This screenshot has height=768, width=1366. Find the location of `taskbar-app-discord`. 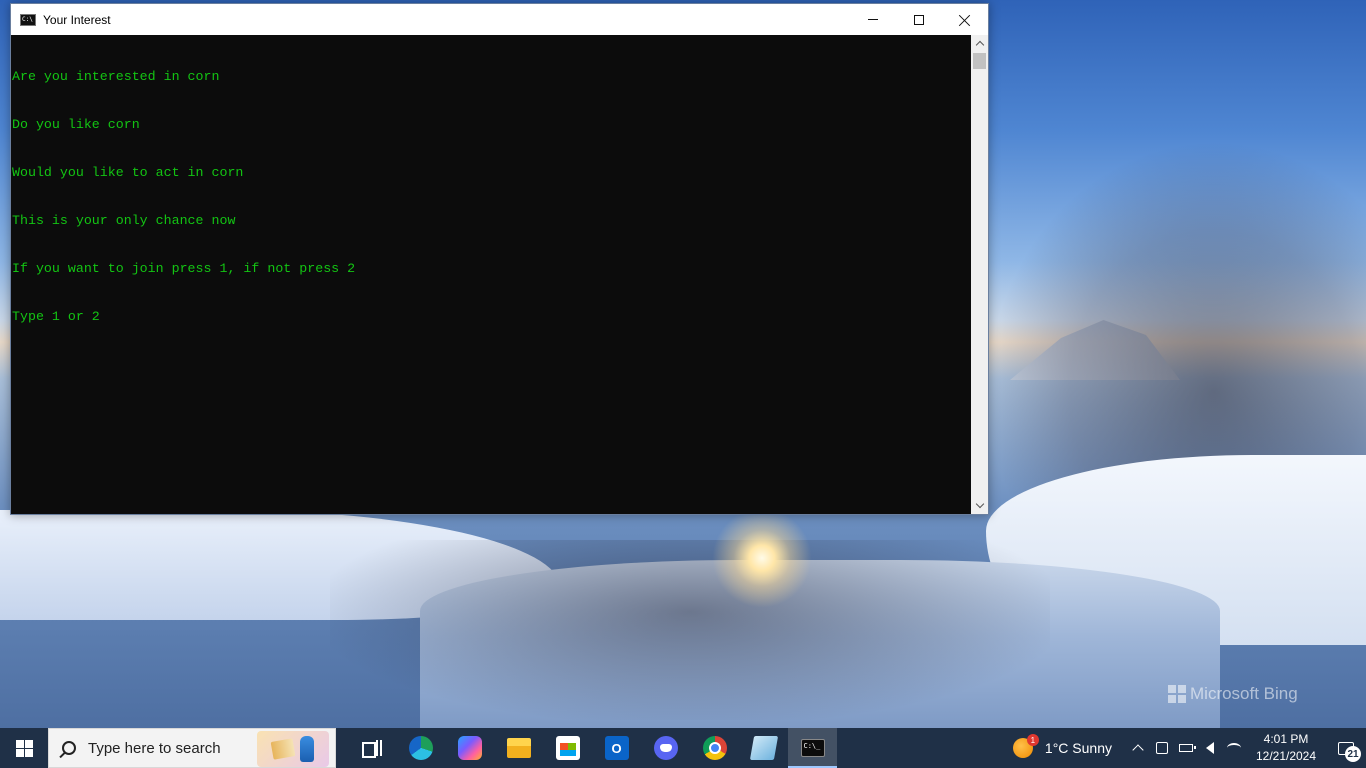

taskbar-app-discord is located at coordinates (665, 748).